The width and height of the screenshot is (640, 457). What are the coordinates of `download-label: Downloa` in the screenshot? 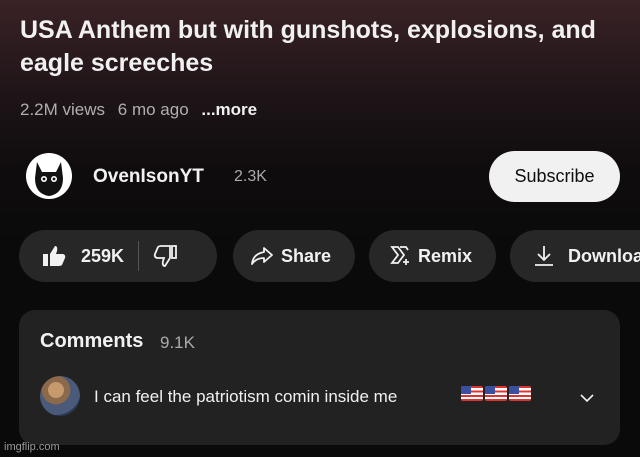 It's located at (604, 255).